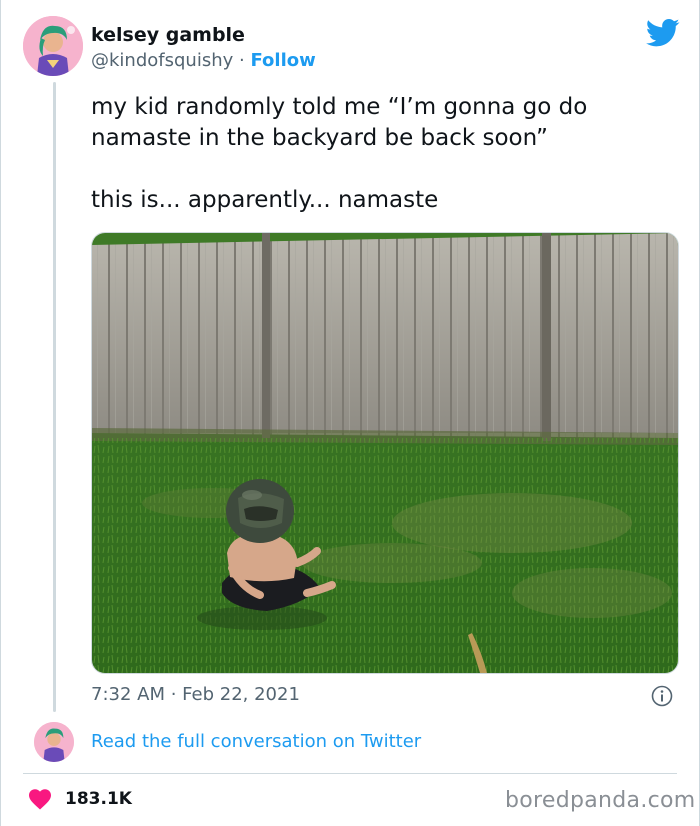 This screenshot has width=700, height=826. Describe the element at coordinates (282, 60) in the screenshot. I see `follow-button: Follow` at that location.